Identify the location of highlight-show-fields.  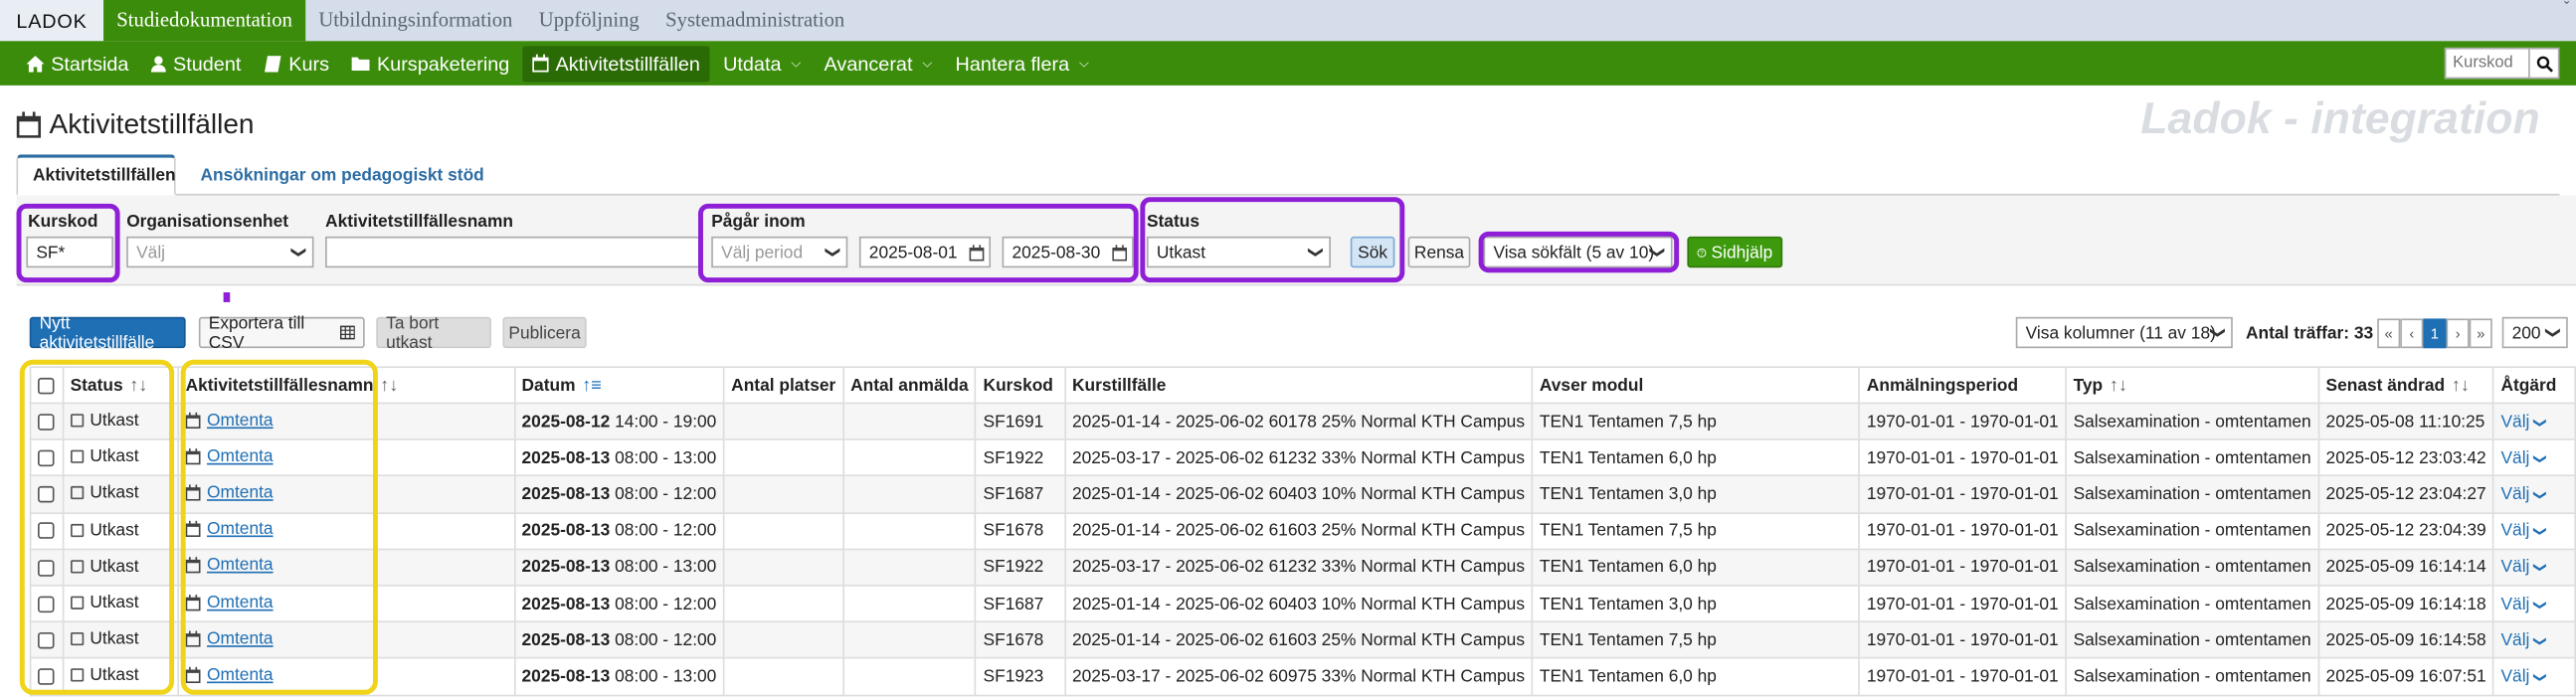
(1579, 252).